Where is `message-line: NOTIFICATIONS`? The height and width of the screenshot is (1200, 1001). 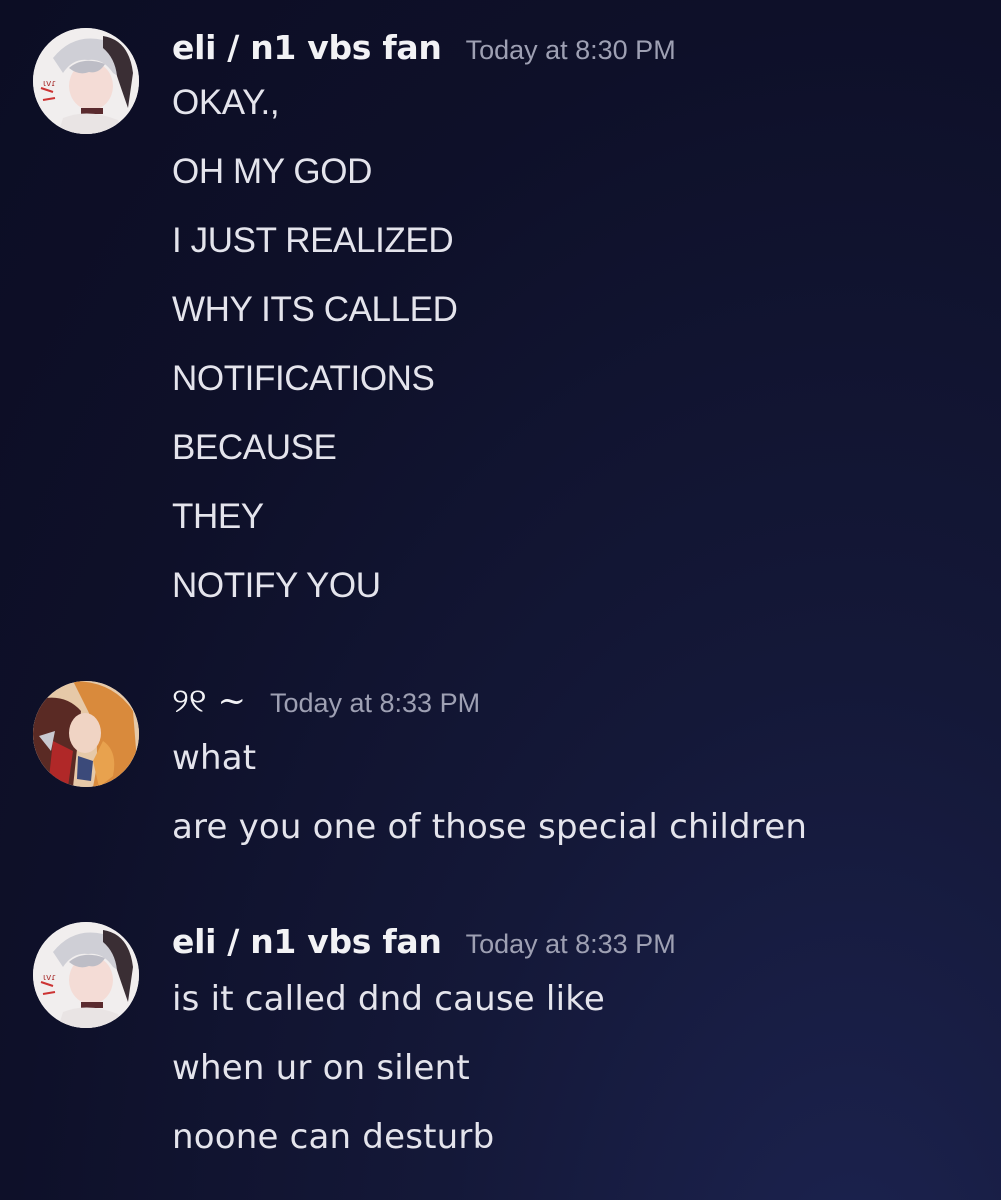 message-line: NOTIFICATIONS is located at coordinates (303, 378).